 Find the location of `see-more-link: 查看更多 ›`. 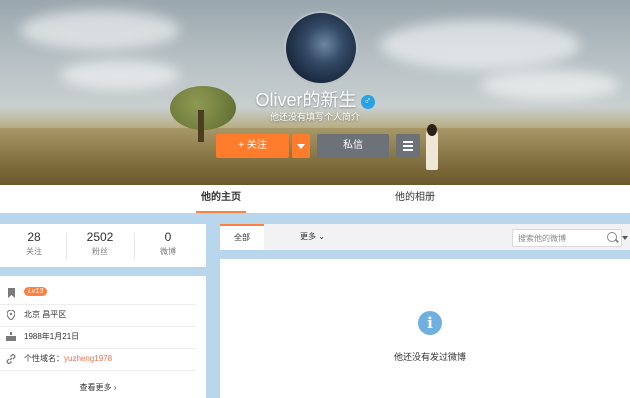

see-more-link: 查看更多 › is located at coordinates (98, 387).